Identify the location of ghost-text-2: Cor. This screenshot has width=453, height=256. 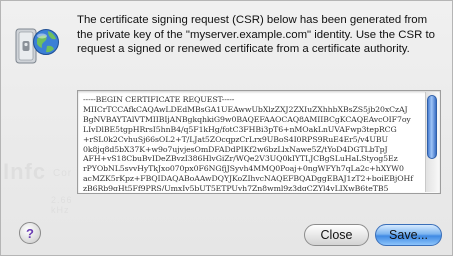
(63, 173).